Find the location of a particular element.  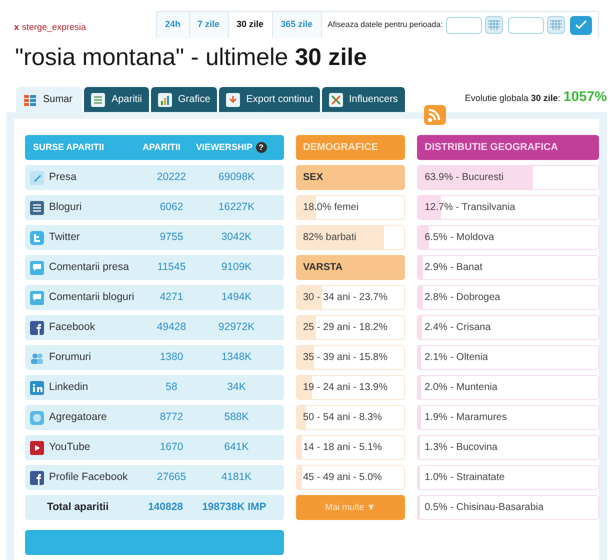

pencil-icon is located at coordinates (37, 177).